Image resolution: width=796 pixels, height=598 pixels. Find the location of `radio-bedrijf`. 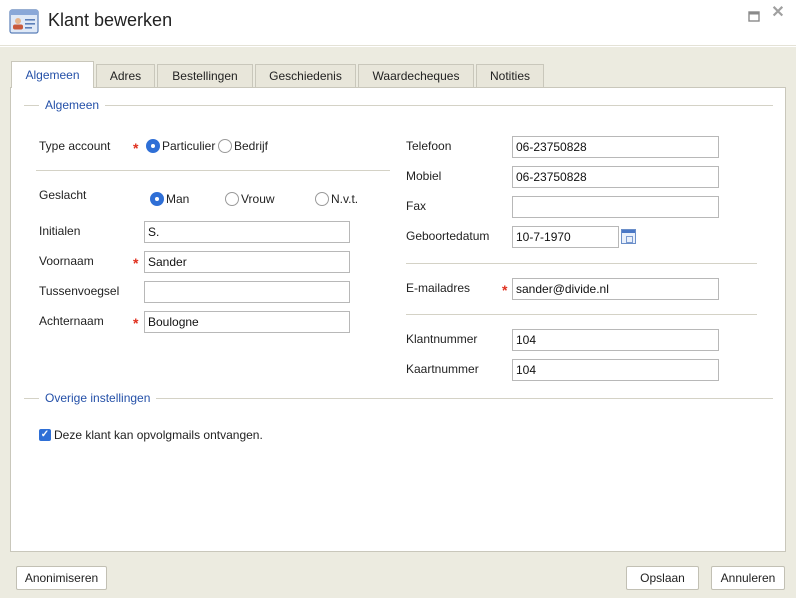

radio-bedrijf is located at coordinates (225, 146).